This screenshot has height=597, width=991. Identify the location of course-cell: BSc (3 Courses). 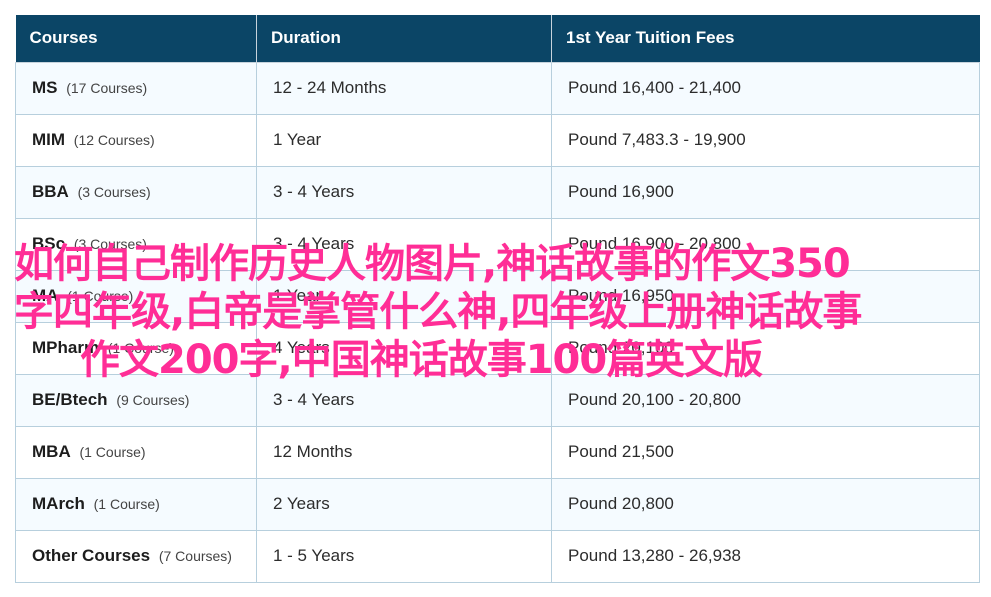
(136, 244).